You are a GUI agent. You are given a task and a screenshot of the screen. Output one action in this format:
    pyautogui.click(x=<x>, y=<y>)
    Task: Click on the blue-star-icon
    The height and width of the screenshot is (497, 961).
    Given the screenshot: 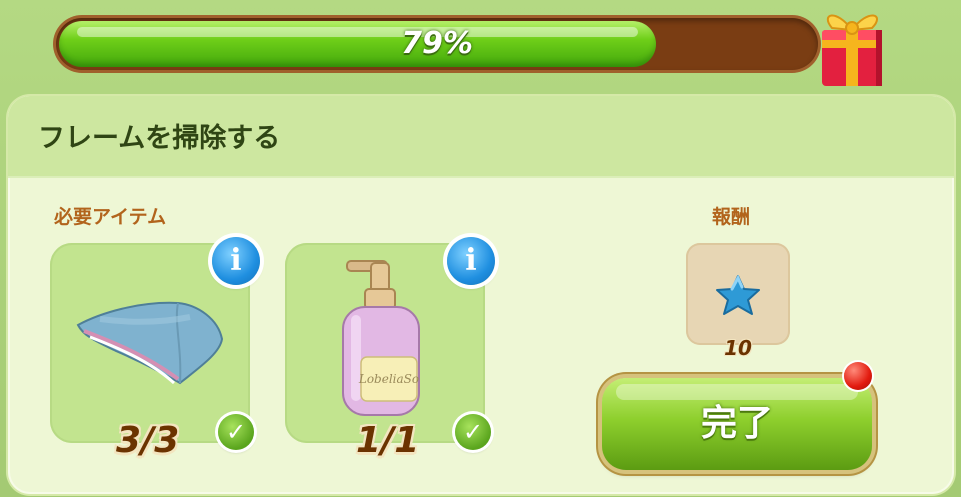 What is the action you would take?
    pyautogui.click(x=738, y=294)
    